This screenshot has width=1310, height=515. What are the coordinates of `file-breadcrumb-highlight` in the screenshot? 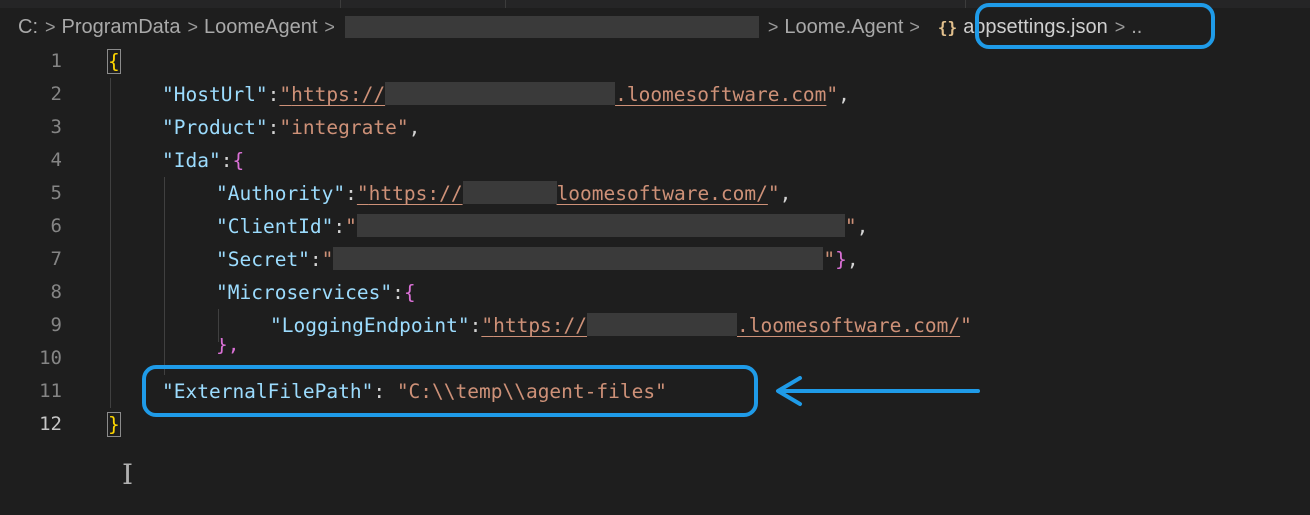 It's located at (1095, 26).